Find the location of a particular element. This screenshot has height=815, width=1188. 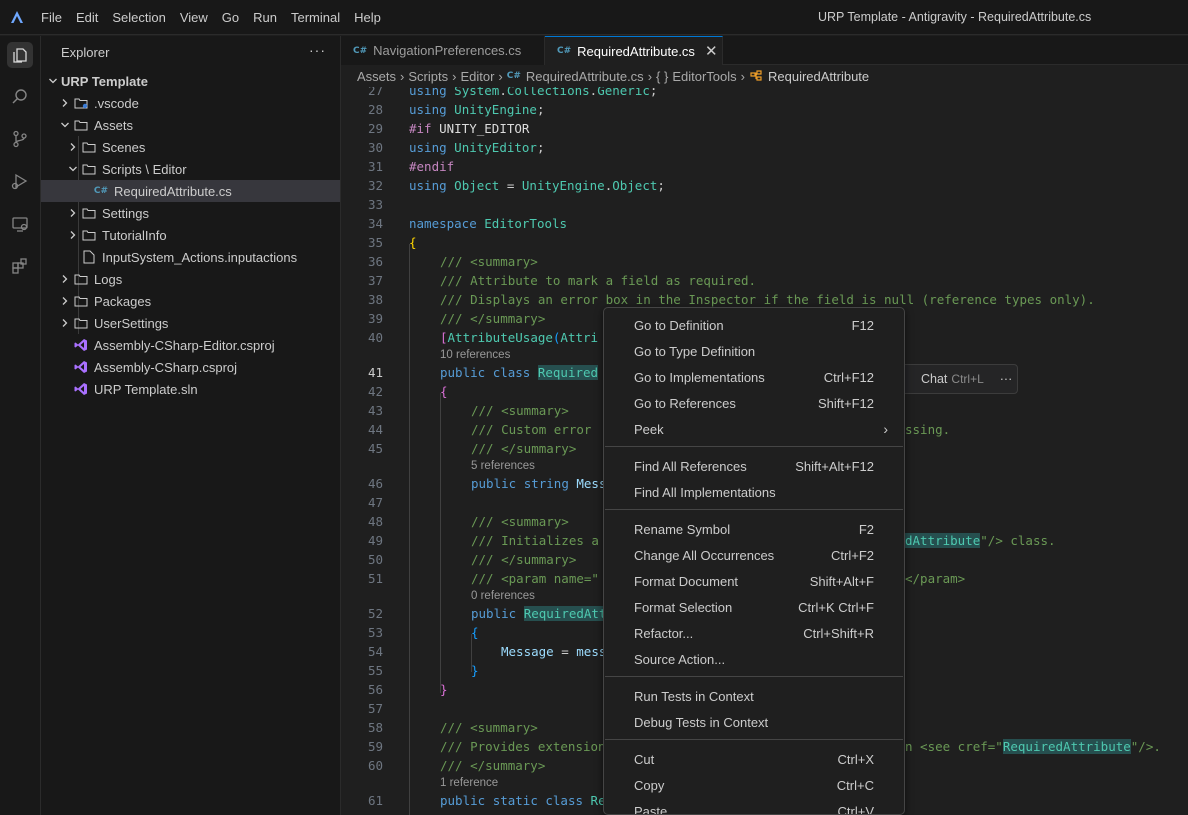

extensions-icon is located at coordinates (20, 266).